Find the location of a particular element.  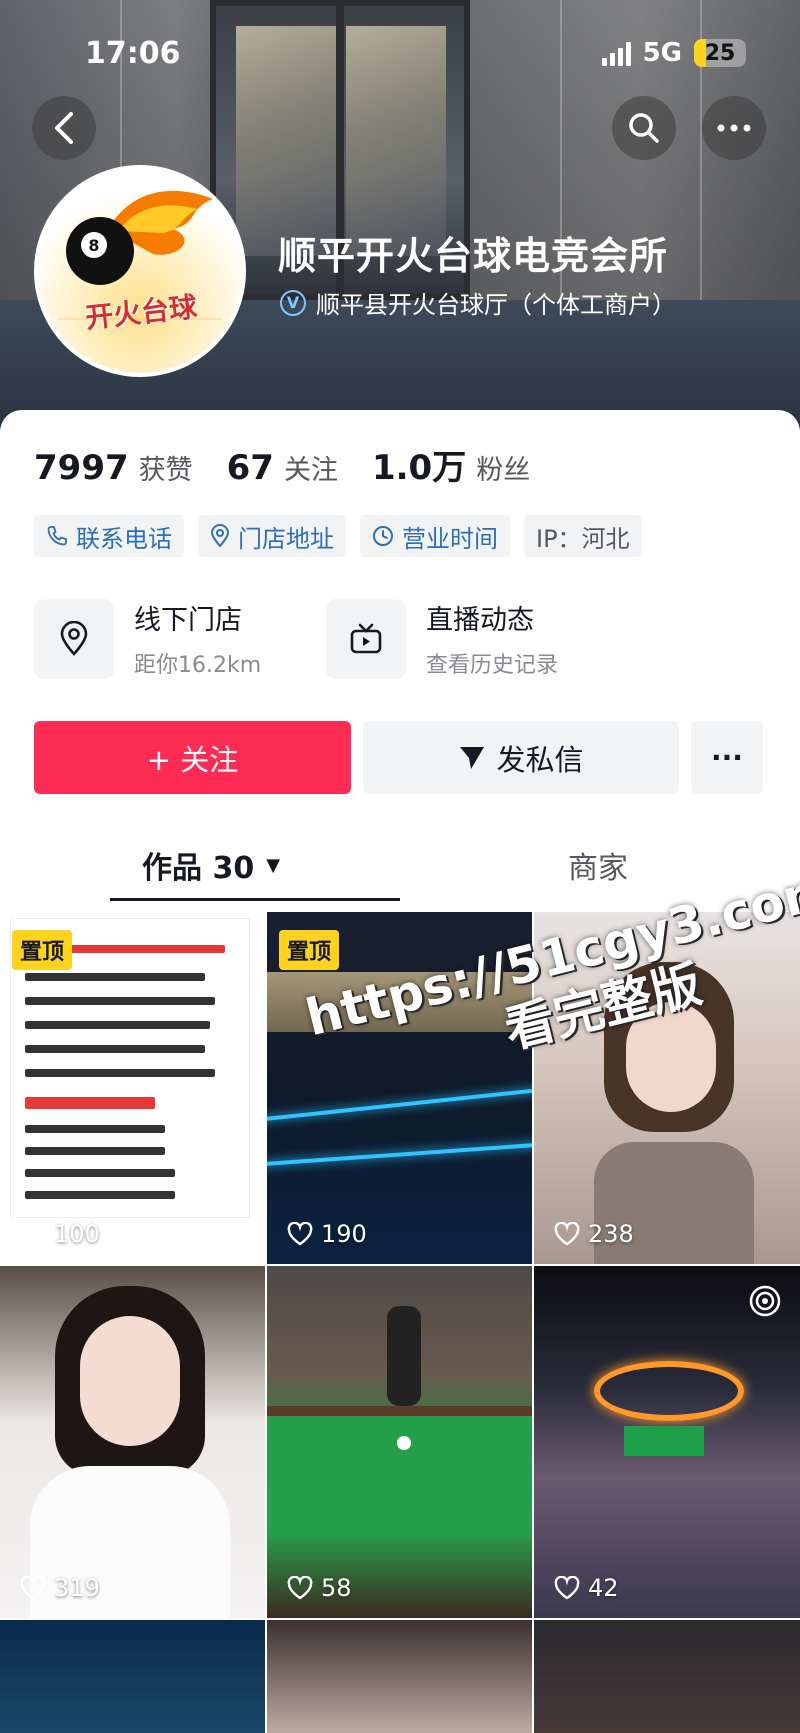

tag-ip-label: IP：河北 is located at coordinates (583, 538).